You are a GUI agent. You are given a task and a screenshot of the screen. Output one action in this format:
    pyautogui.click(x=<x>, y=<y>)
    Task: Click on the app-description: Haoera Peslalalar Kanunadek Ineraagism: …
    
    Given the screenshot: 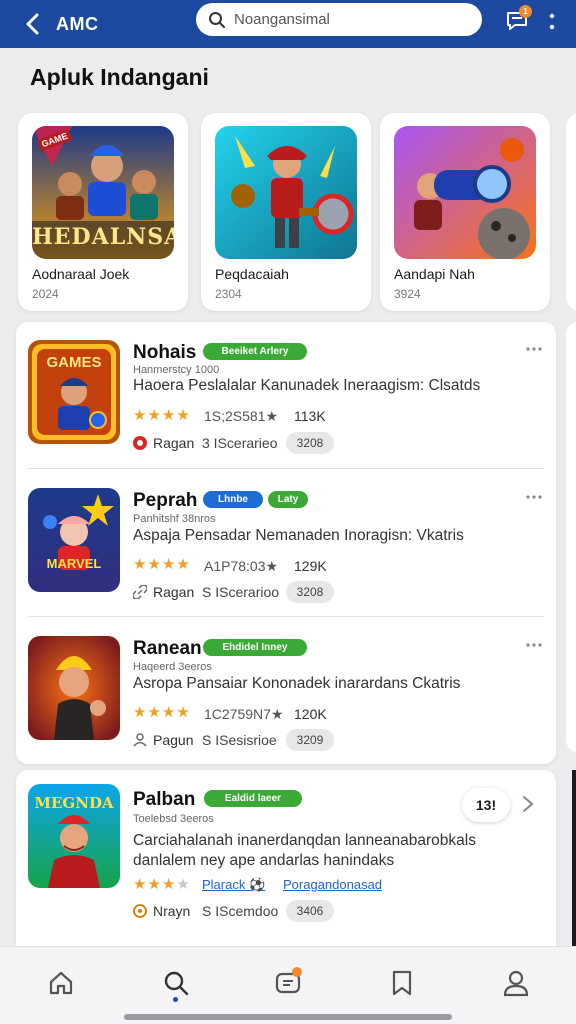 What is the action you would take?
    pyautogui.click(x=307, y=385)
    